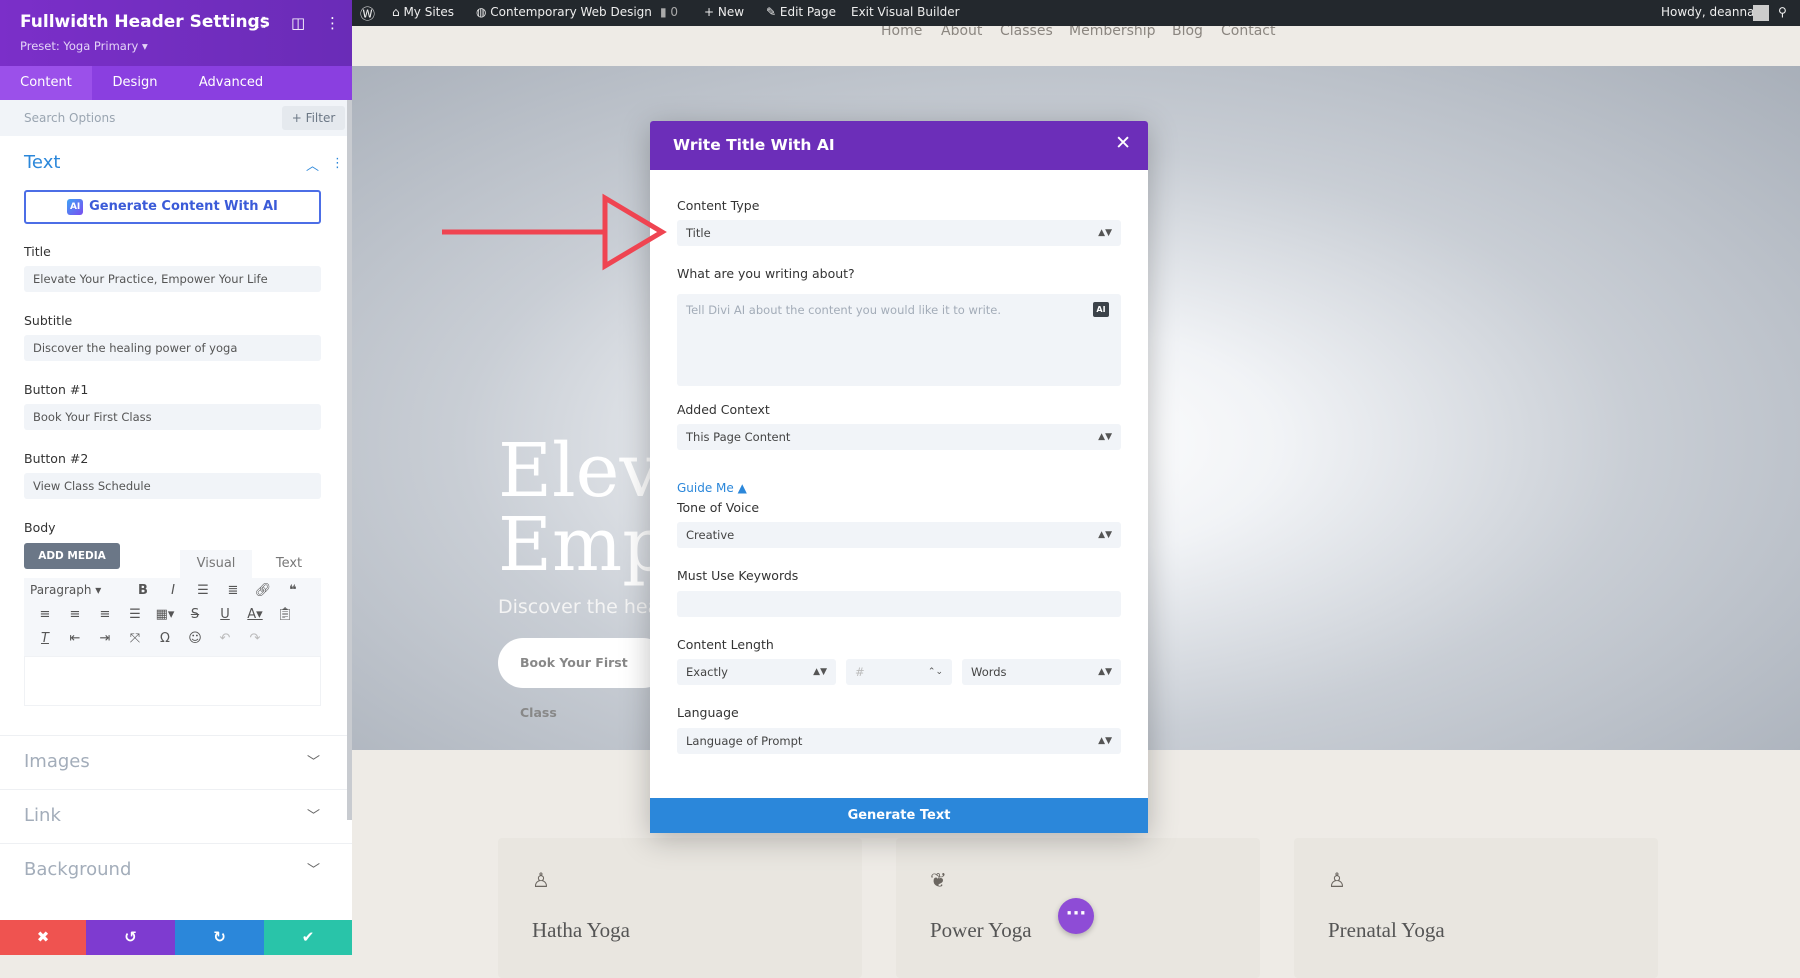  What do you see at coordinates (46, 83) in the screenshot?
I see `tab-content: Content` at bounding box center [46, 83].